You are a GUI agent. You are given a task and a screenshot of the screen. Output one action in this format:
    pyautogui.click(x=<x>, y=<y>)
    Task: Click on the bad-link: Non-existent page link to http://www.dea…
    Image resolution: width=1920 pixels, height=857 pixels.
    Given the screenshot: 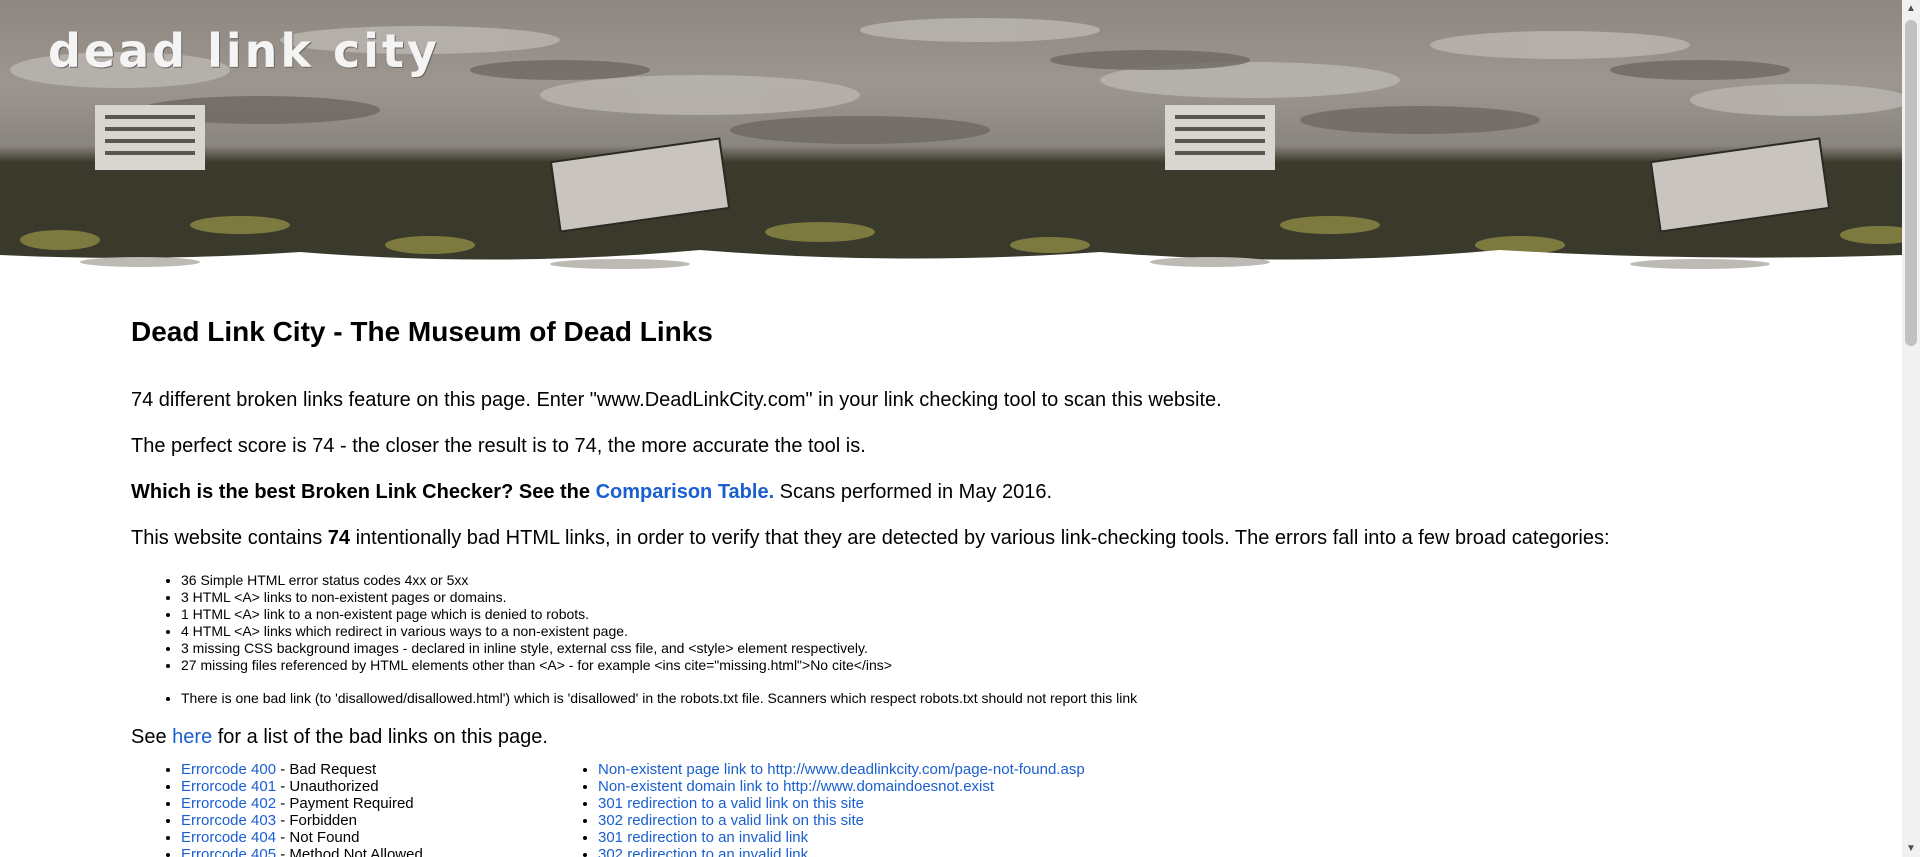 What is the action you would take?
    pyautogui.click(x=841, y=769)
    